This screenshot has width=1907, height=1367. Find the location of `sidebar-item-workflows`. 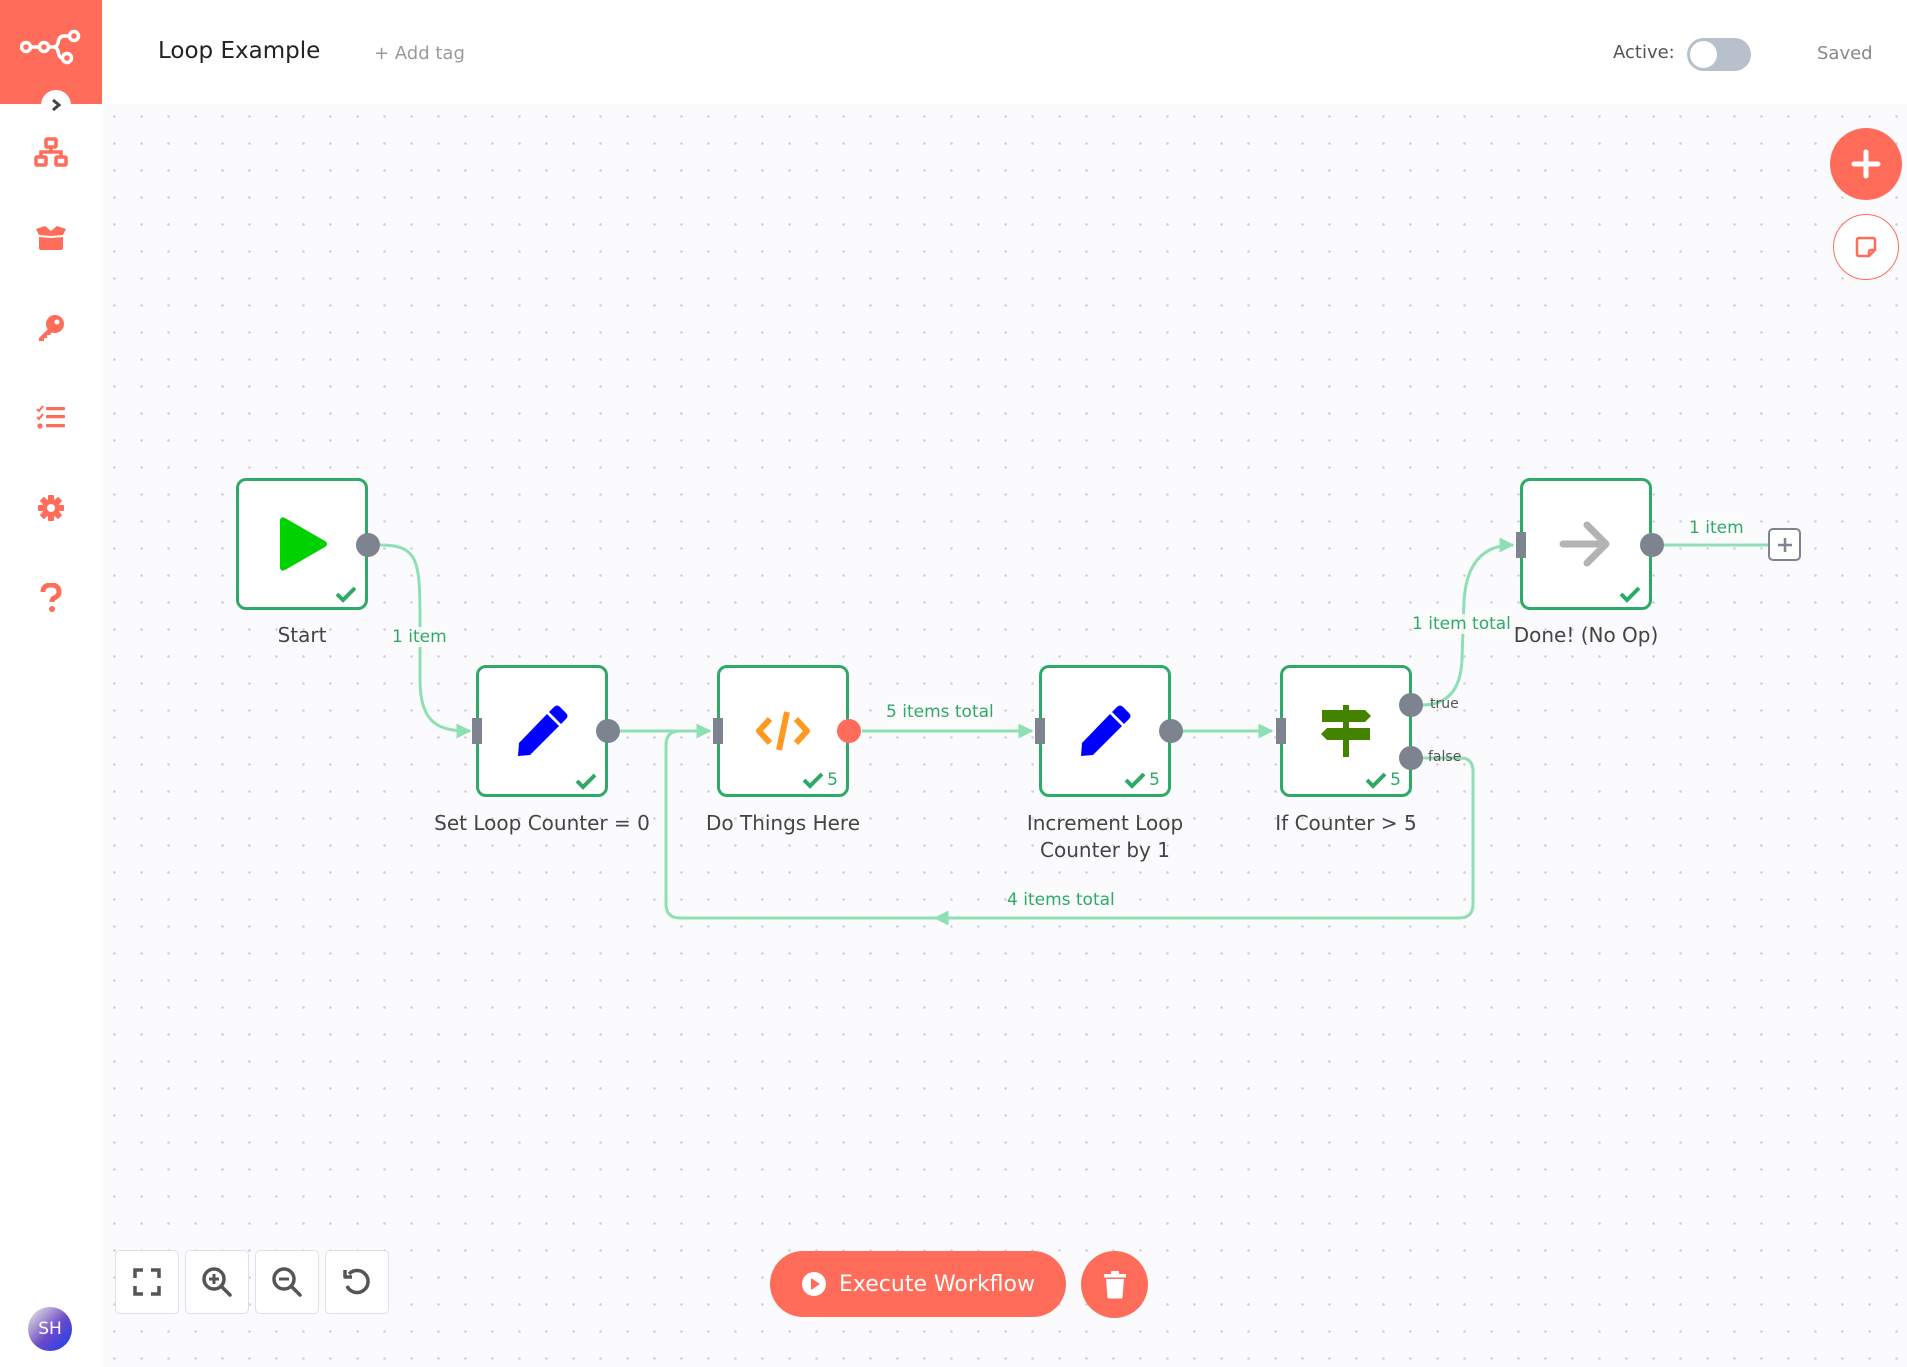

sidebar-item-workflows is located at coordinates (51, 152).